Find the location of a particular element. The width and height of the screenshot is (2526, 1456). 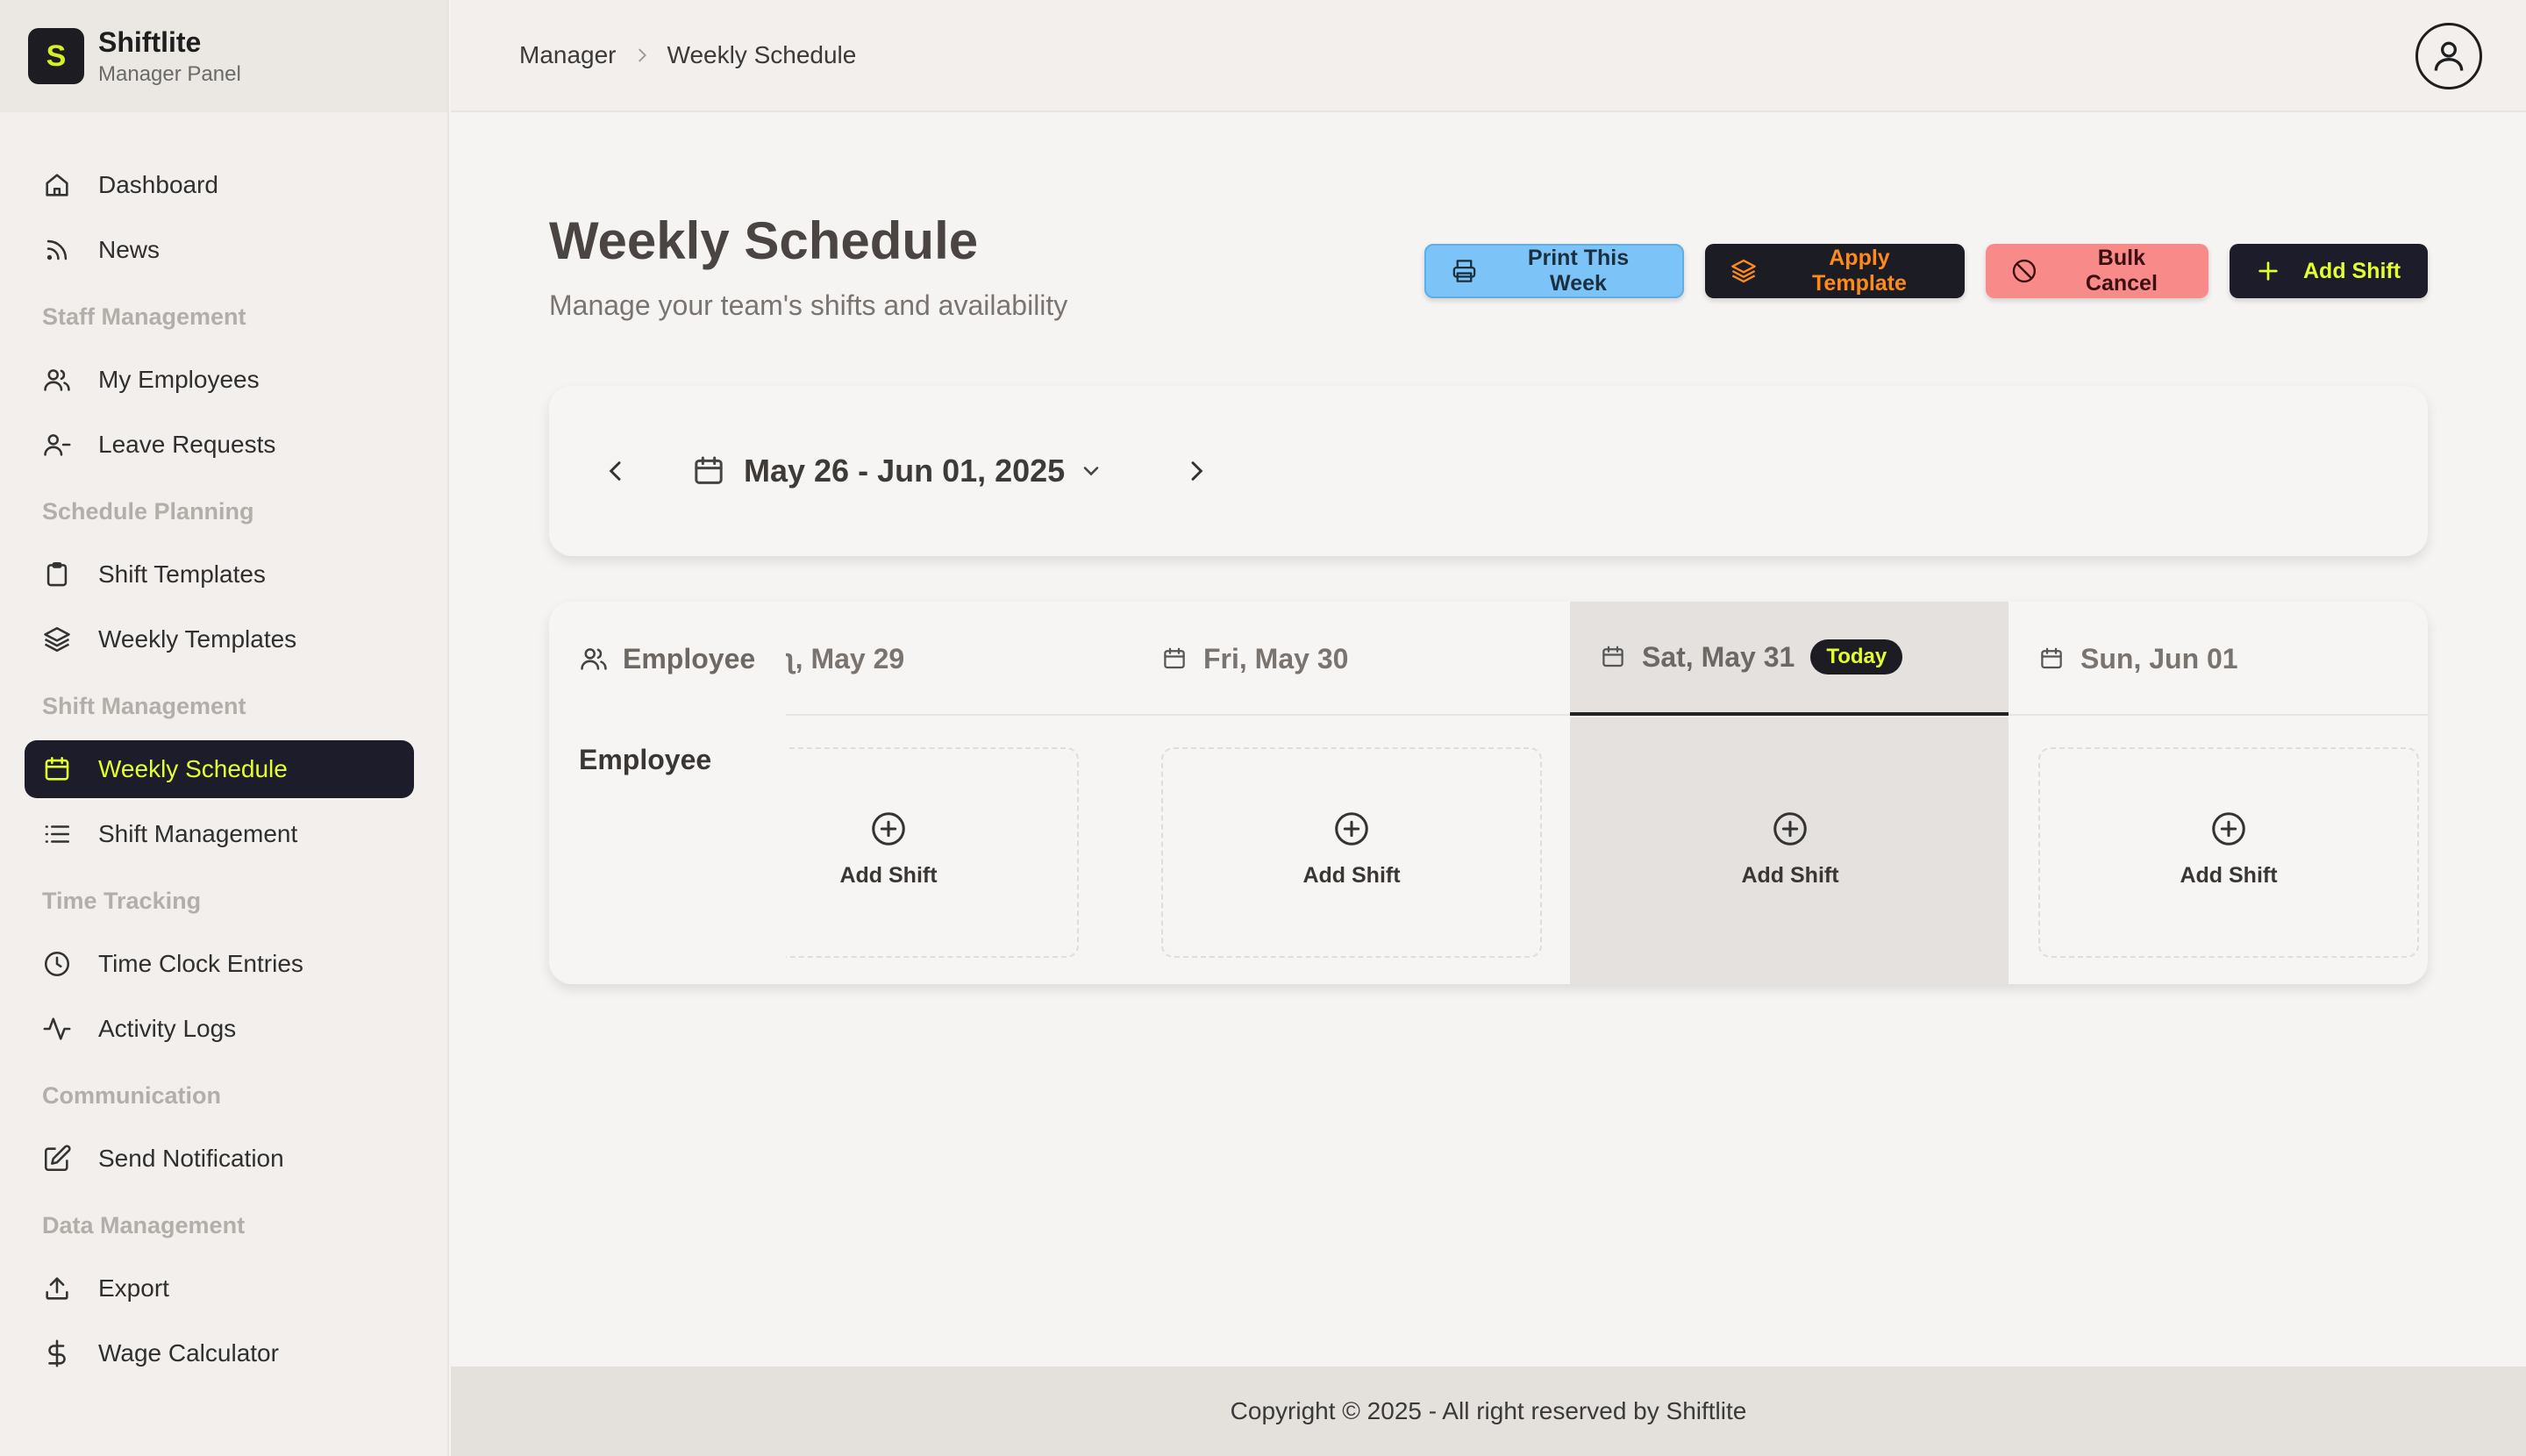

sidebar-item-label: Weekly Templates is located at coordinates (197, 639).